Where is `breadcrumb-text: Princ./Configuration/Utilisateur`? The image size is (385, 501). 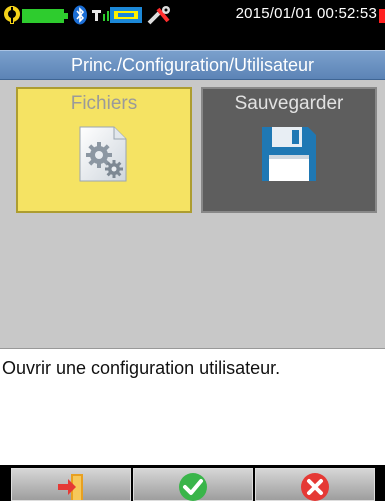 breadcrumb-text: Princ./Configuration/Utilisateur is located at coordinates (192, 65).